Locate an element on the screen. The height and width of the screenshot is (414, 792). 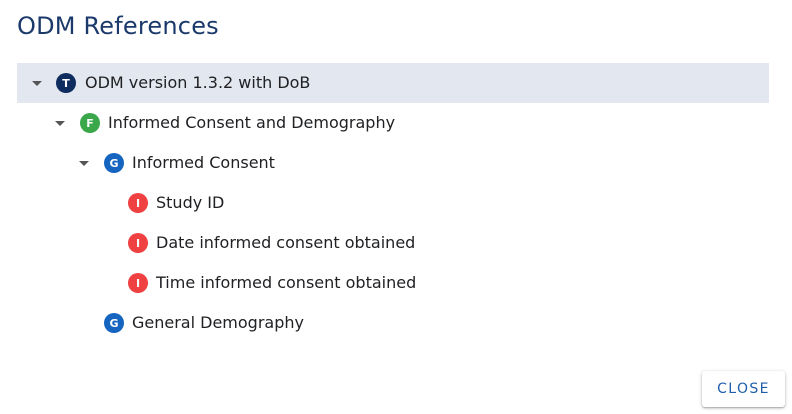
tree-node-label: Study ID is located at coordinates (190, 202).